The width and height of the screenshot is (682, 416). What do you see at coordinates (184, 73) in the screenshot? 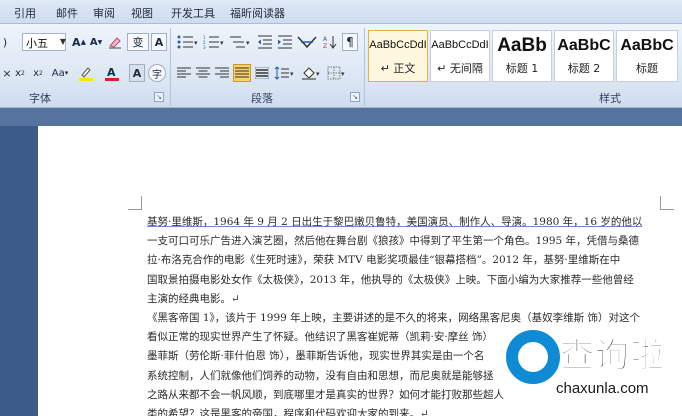
I see `align-left-icon` at bounding box center [184, 73].